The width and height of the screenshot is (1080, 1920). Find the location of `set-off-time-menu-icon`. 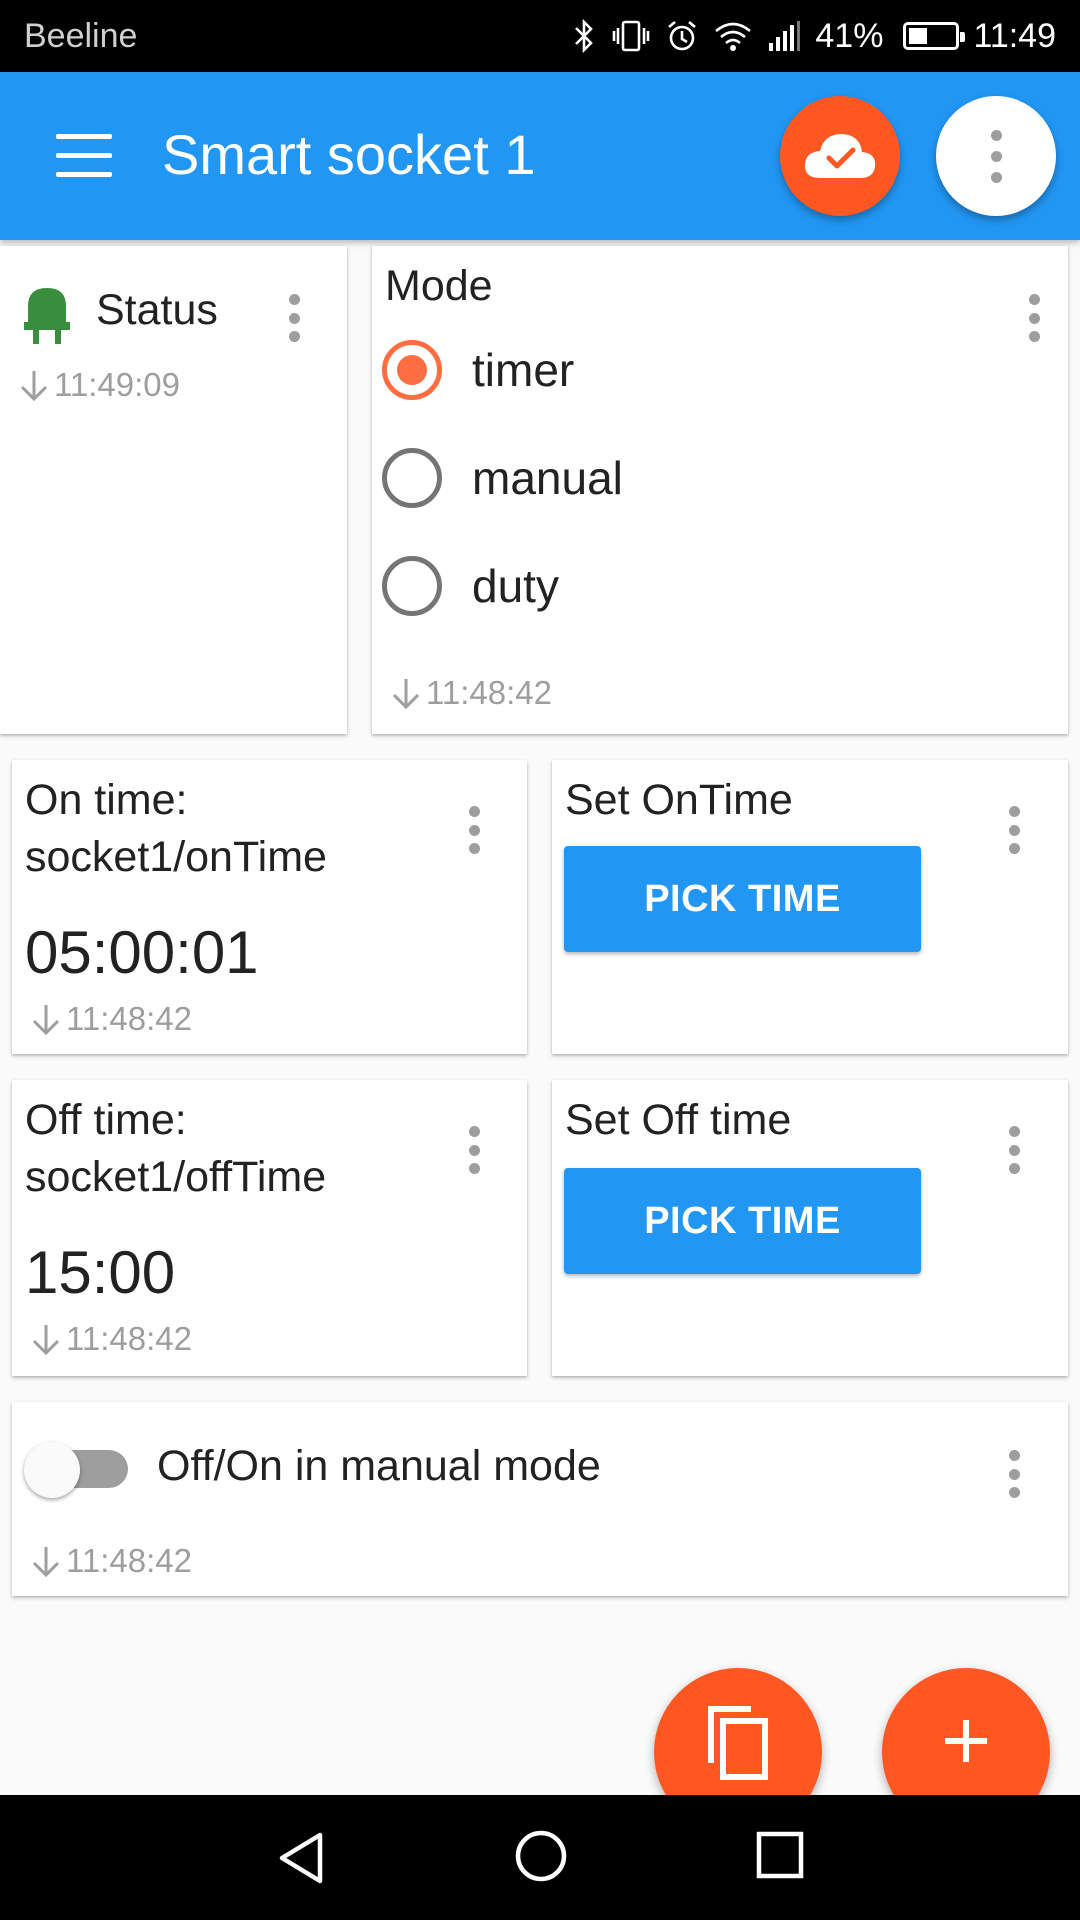

set-off-time-menu-icon is located at coordinates (1014, 1150).